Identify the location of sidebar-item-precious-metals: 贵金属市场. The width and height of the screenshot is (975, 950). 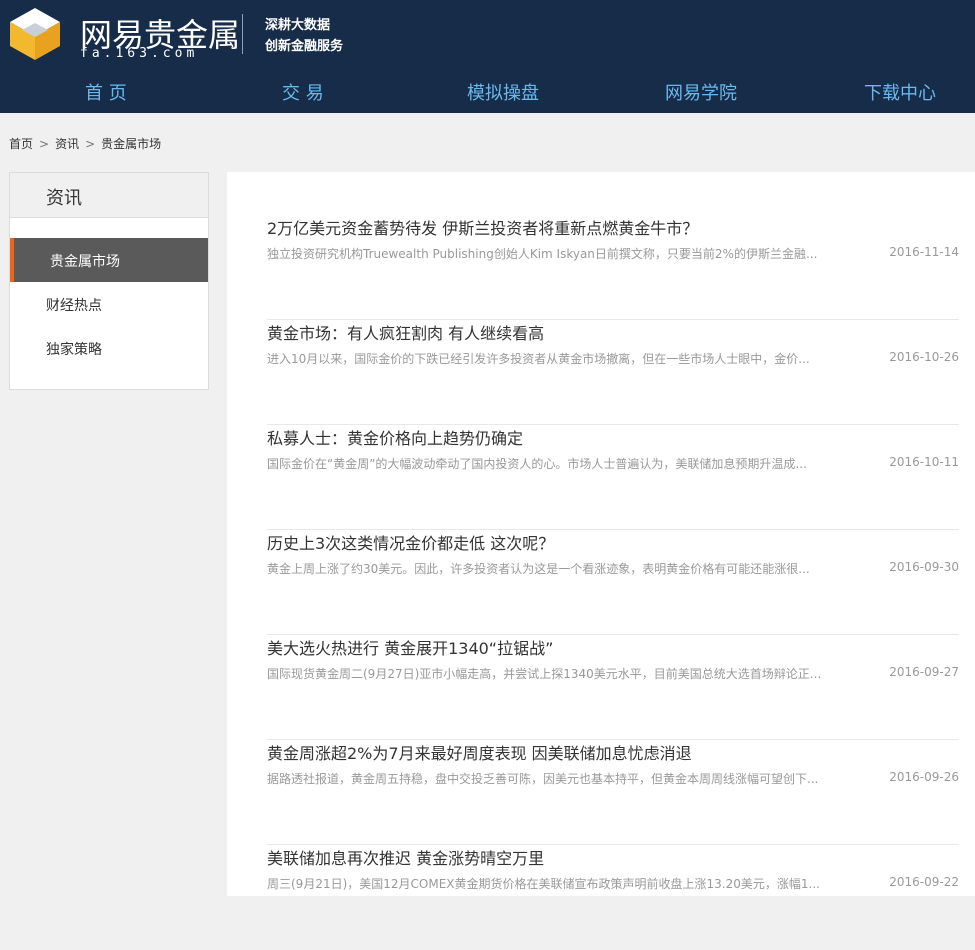
(109, 260).